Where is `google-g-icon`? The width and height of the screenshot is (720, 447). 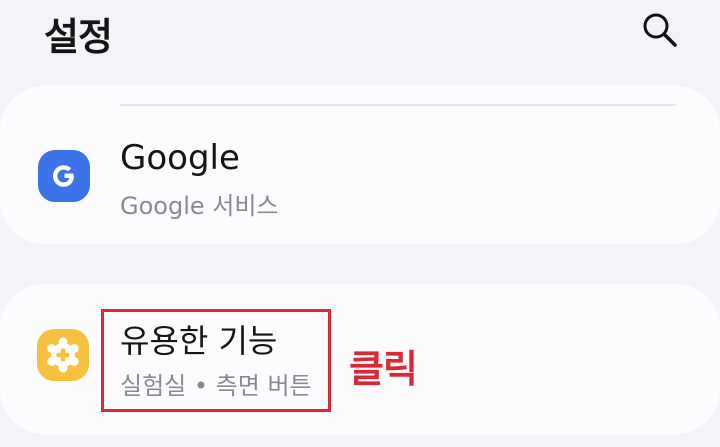
google-g-icon is located at coordinates (64, 176).